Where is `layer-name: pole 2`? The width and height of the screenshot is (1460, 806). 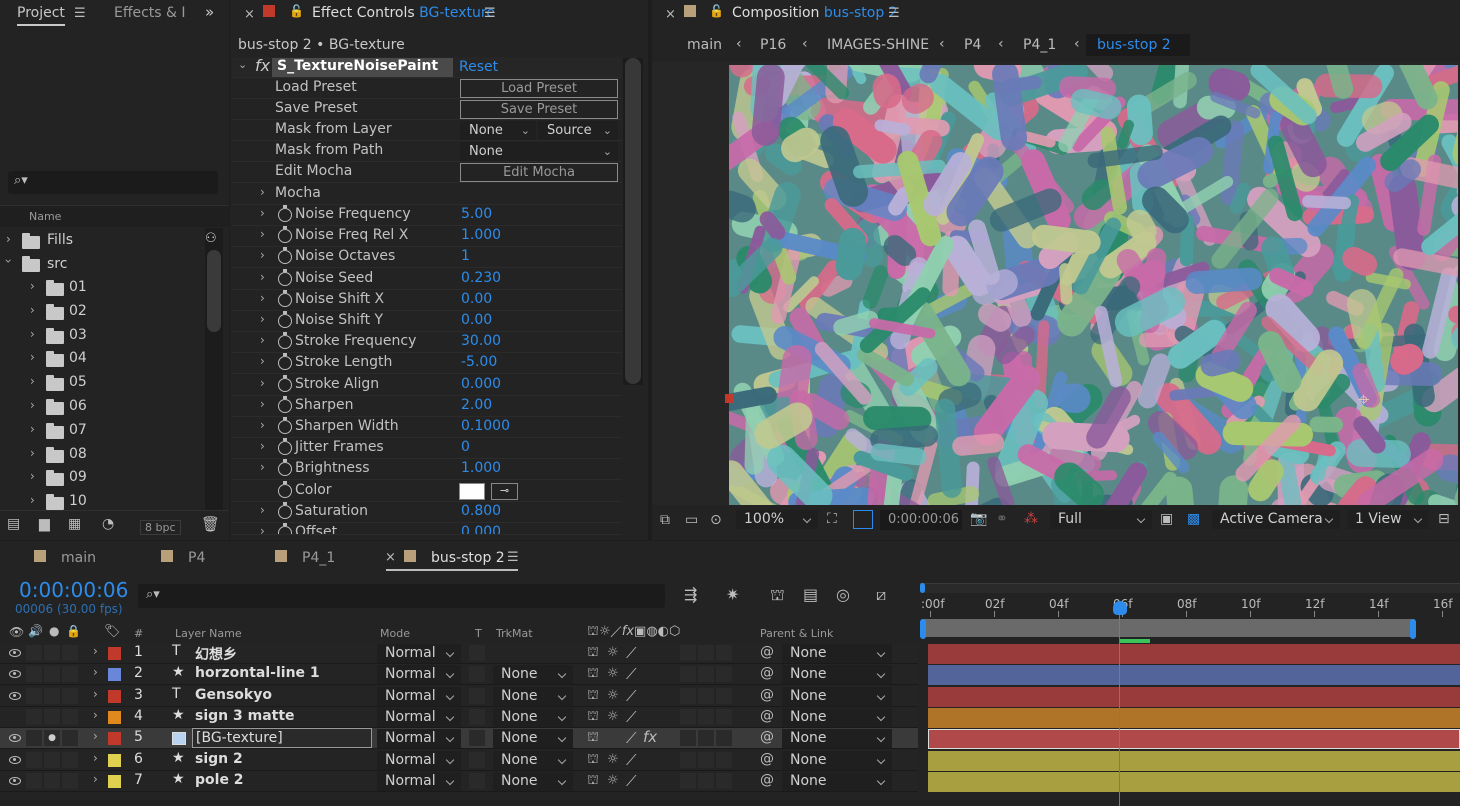
layer-name: pole 2 is located at coordinates (219, 781).